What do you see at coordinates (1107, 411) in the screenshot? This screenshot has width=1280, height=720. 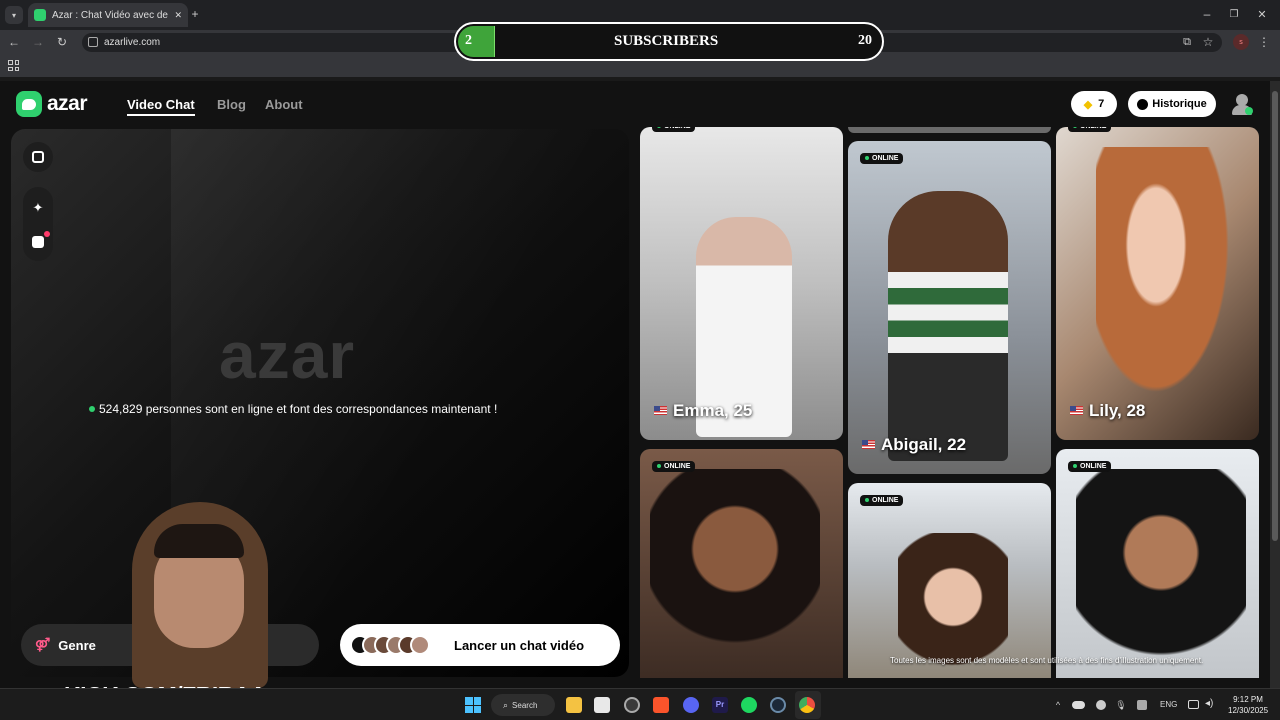 I see `card-name-lily: Lily, 28` at bounding box center [1107, 411].